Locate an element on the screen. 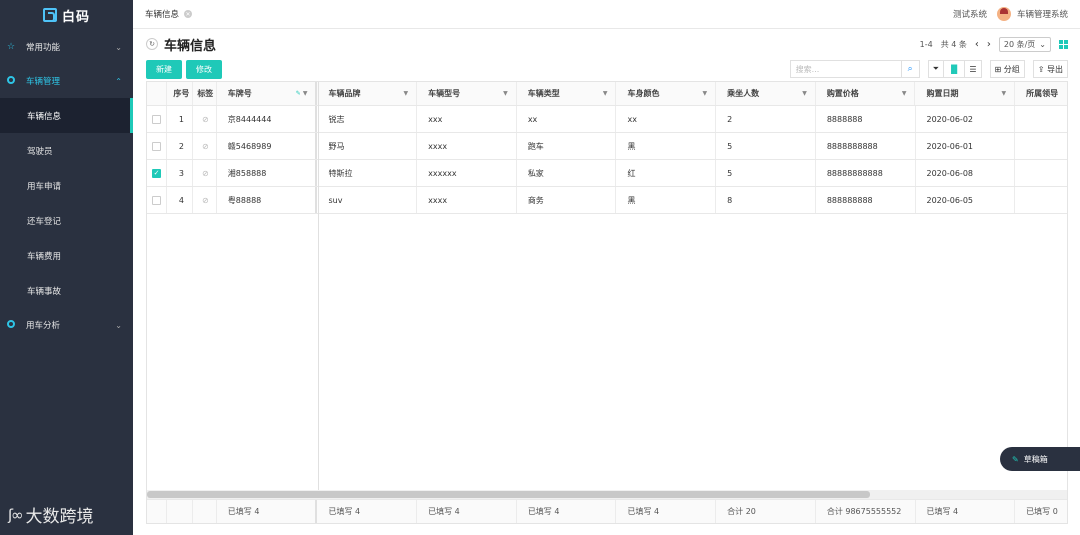  sidebar-item-accident: 车辆事故 is located at coordinates (66, 290).